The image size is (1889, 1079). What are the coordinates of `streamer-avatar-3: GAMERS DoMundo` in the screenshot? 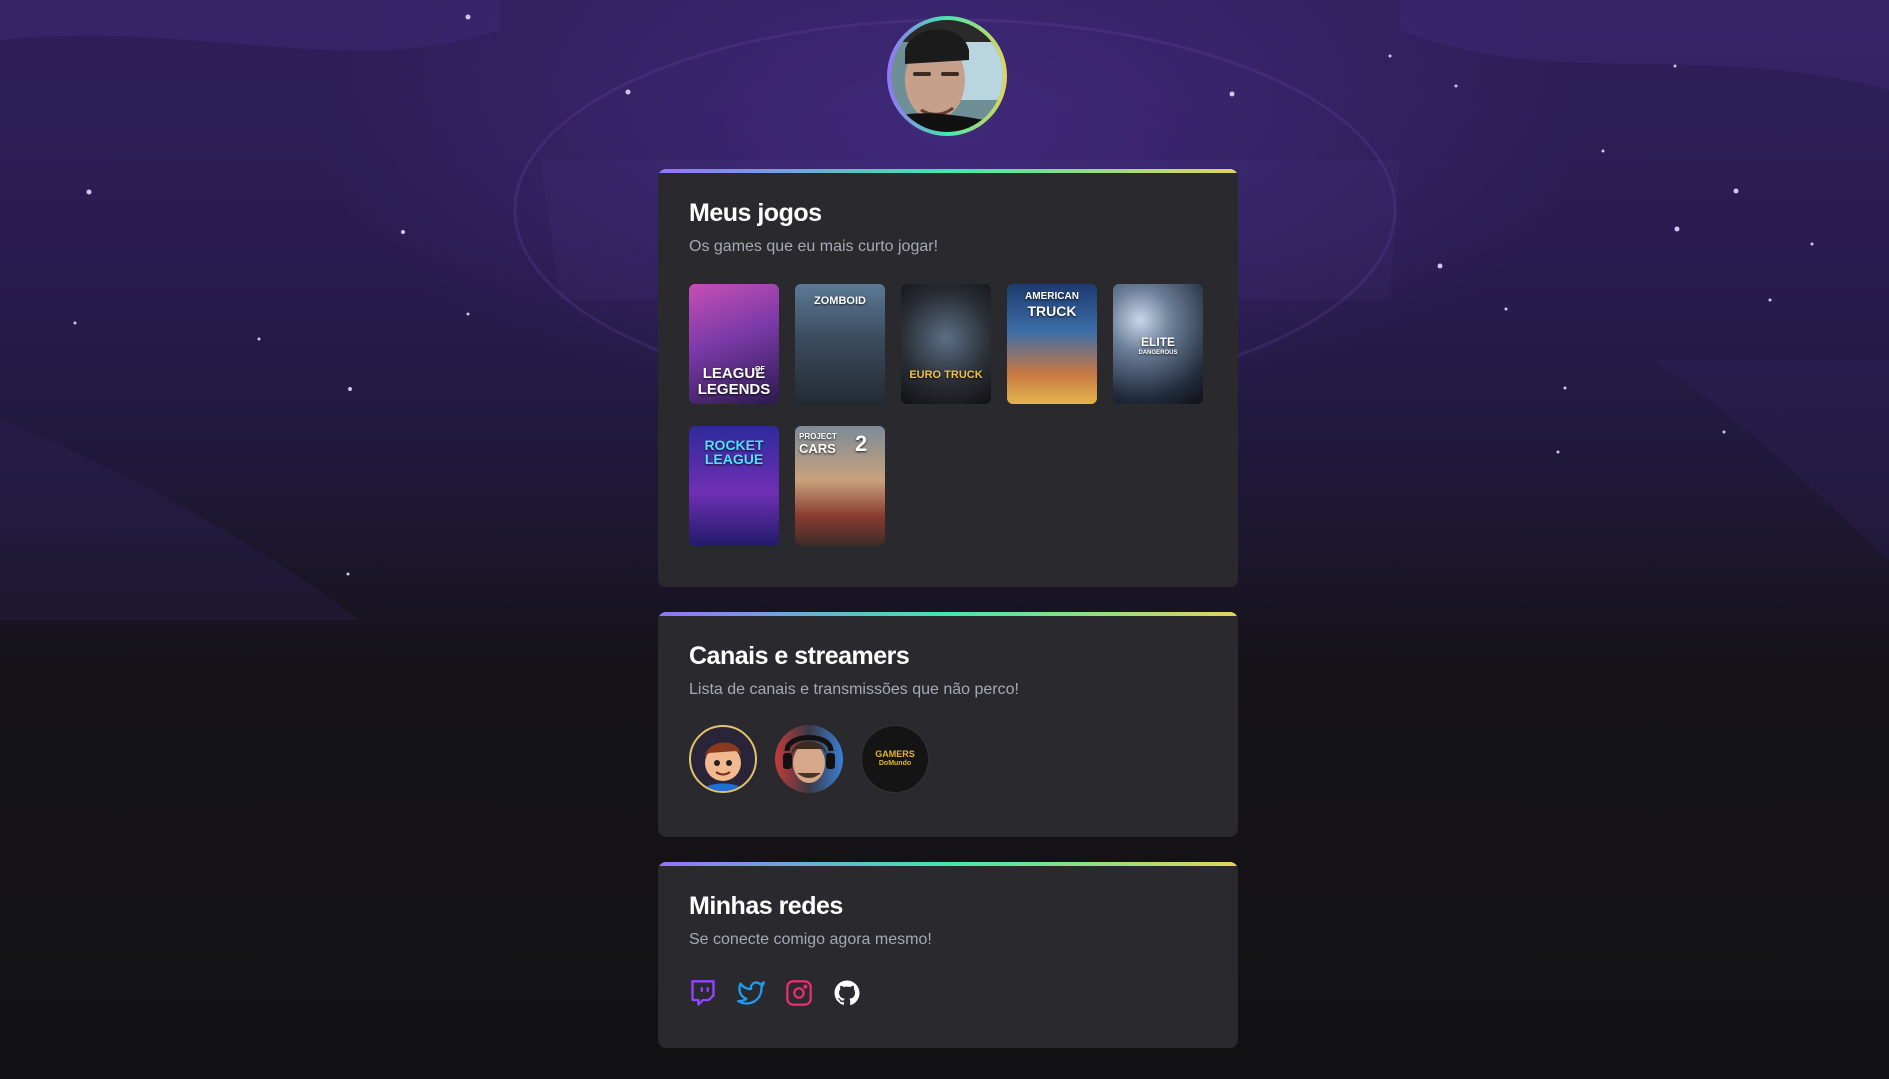 It's located at (895, 759).